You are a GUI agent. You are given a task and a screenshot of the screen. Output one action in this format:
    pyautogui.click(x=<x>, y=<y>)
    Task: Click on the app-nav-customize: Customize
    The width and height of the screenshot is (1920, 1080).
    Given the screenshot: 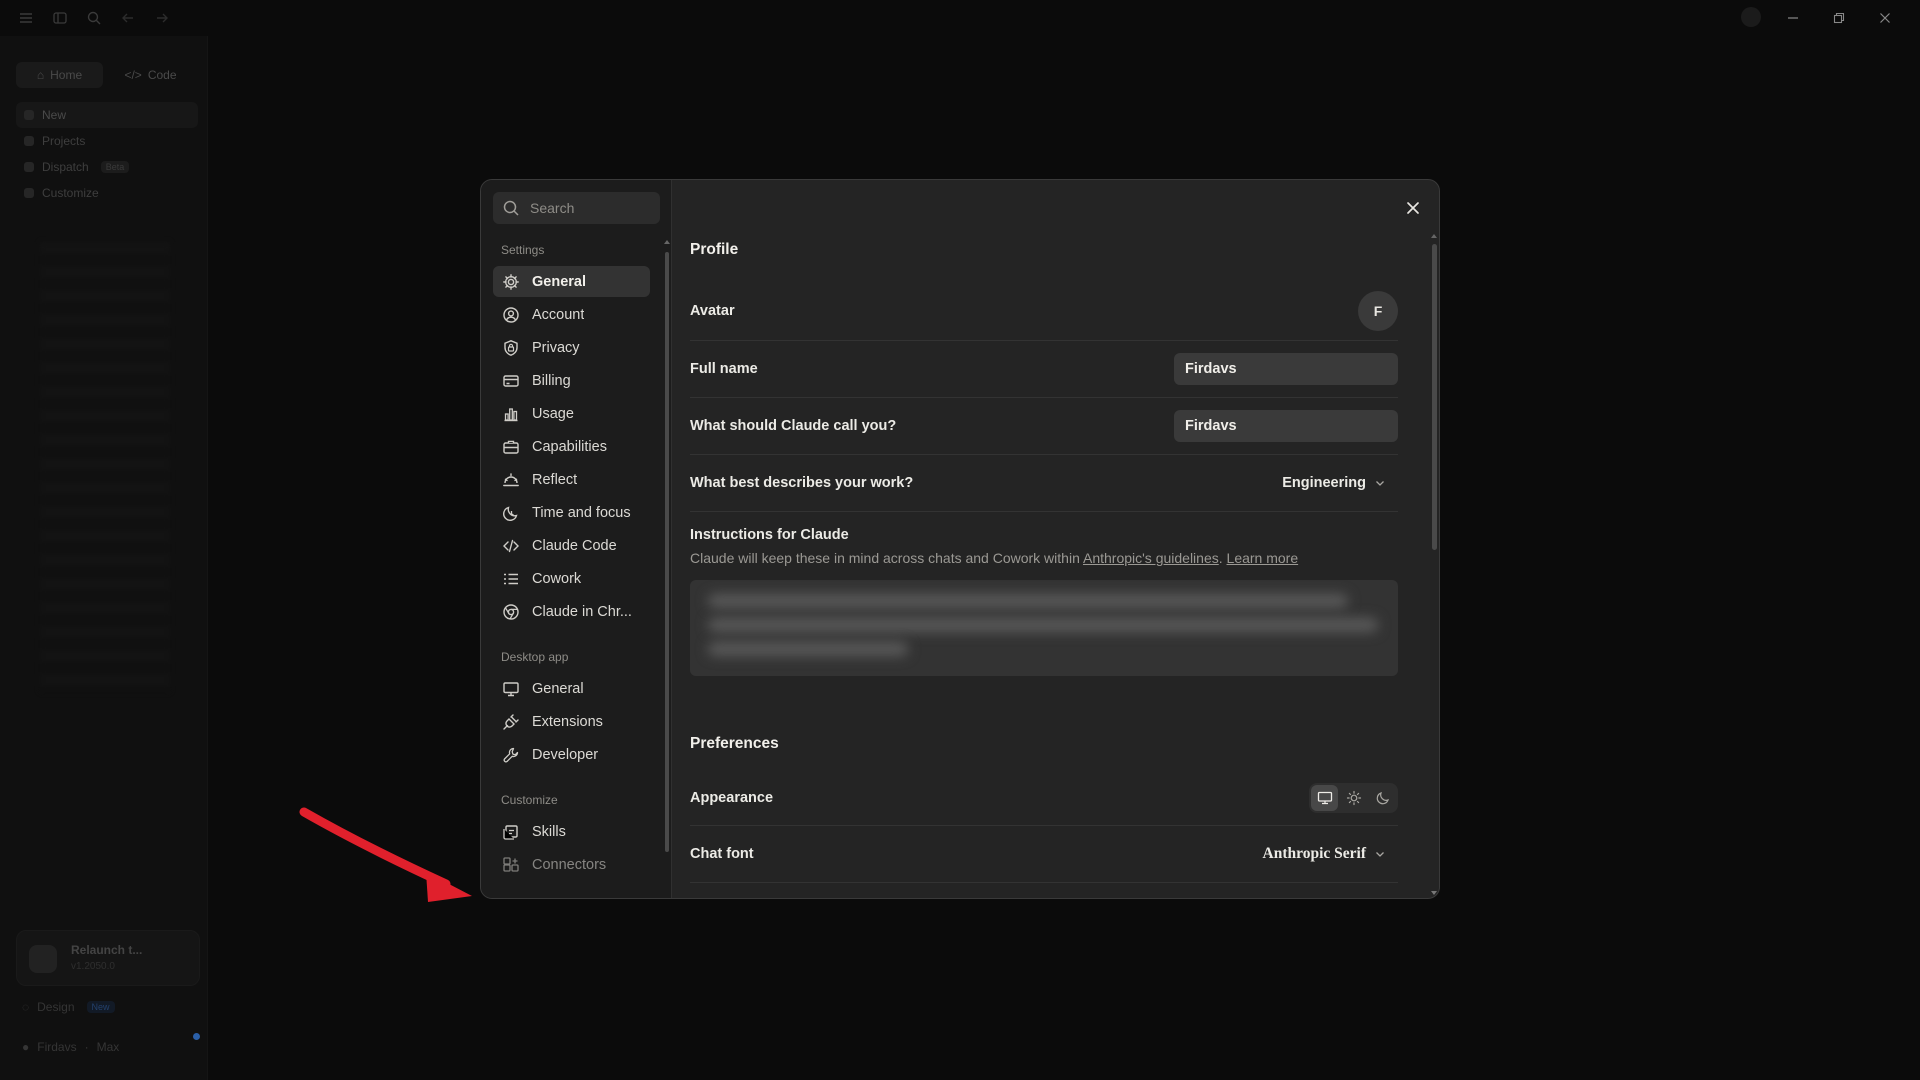 What is the action you would take?
    pyautogui.click(x=107, y=193)
    